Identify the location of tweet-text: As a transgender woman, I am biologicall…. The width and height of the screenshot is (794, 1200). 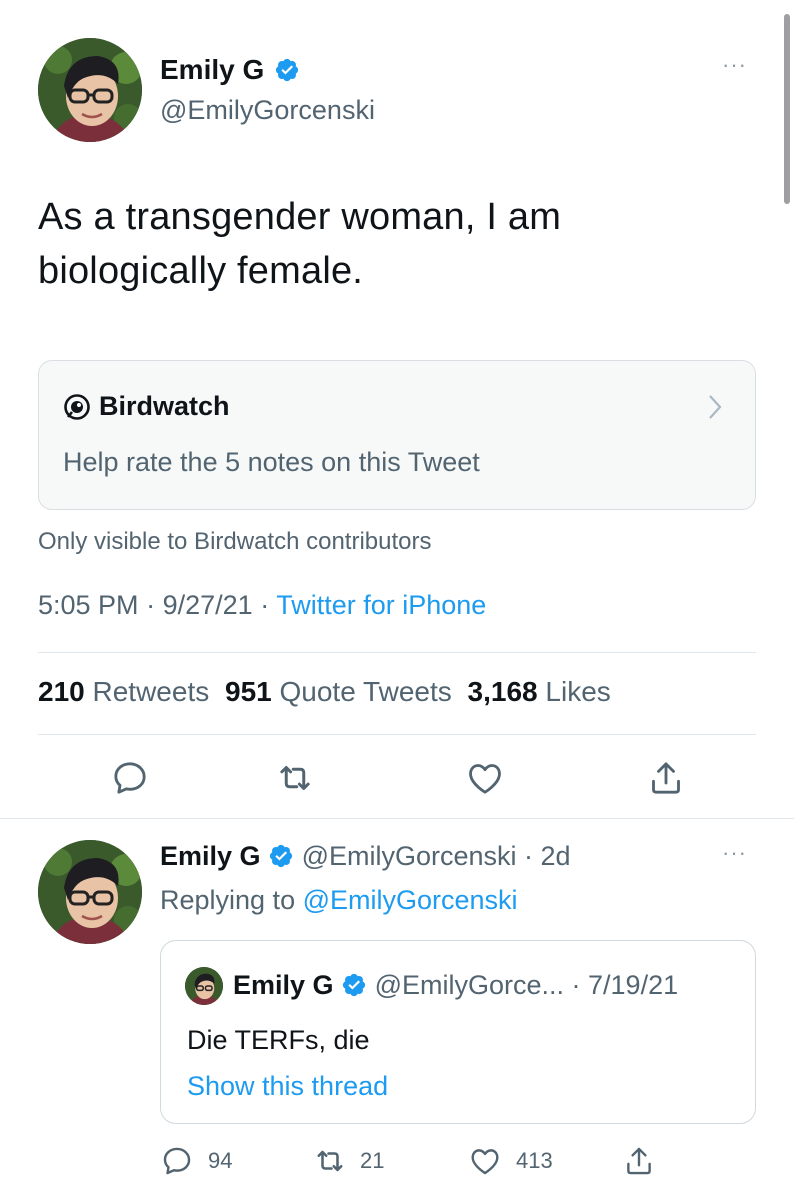
(299, 244).